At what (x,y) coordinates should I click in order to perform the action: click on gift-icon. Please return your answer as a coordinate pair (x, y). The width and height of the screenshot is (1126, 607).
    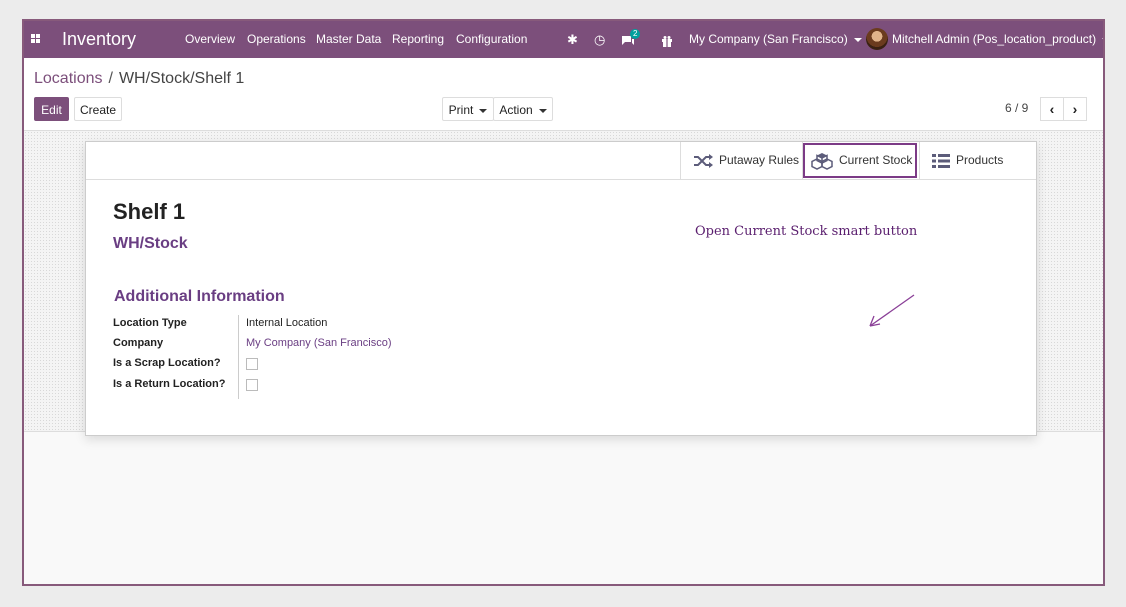
    Looking at the image, I should click on (667, 39).